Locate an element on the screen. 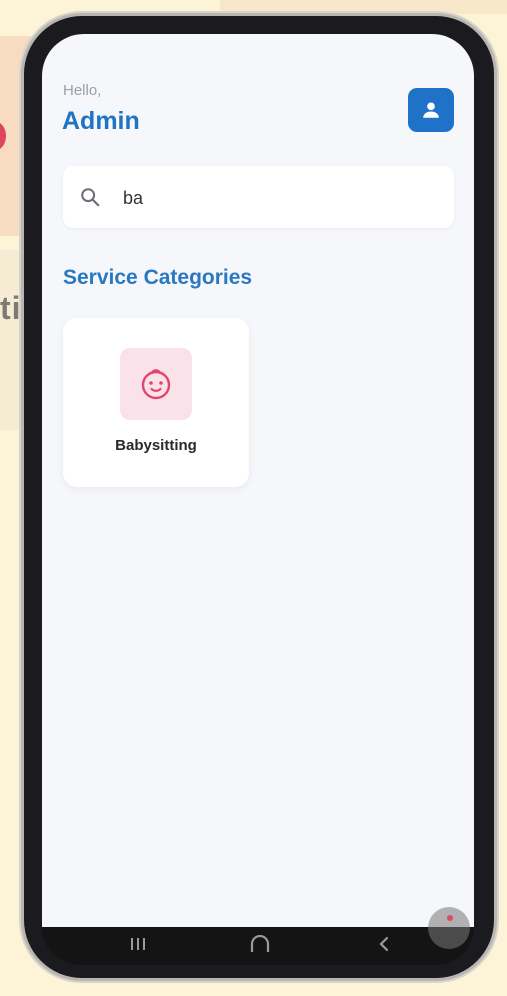 The height and width of the screenshot is (996, 507). recents-button is located at coordinates (138, 944).